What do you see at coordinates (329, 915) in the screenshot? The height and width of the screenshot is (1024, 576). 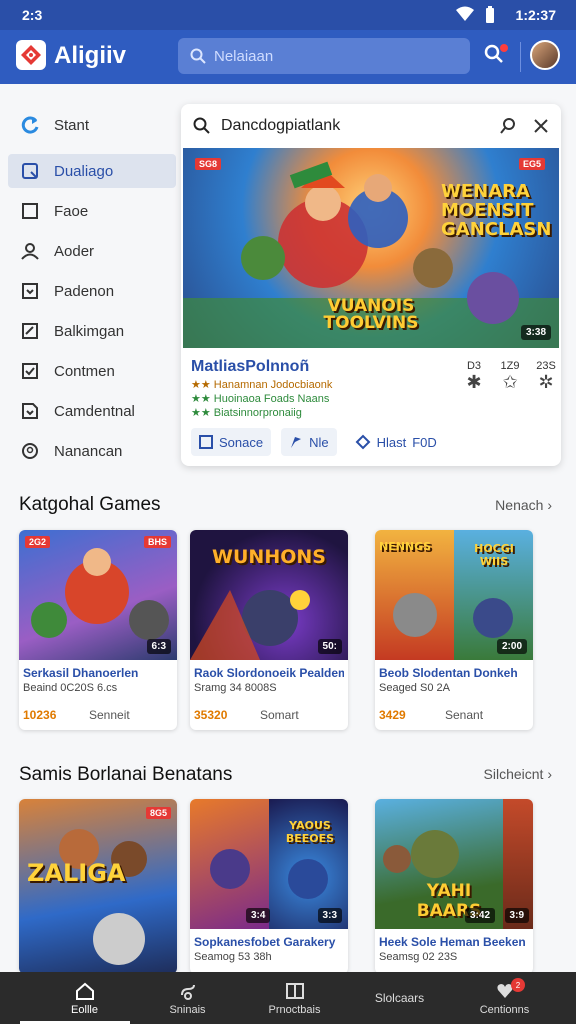 I see `card-duration: 3:3` at bounding box center [329, 915].